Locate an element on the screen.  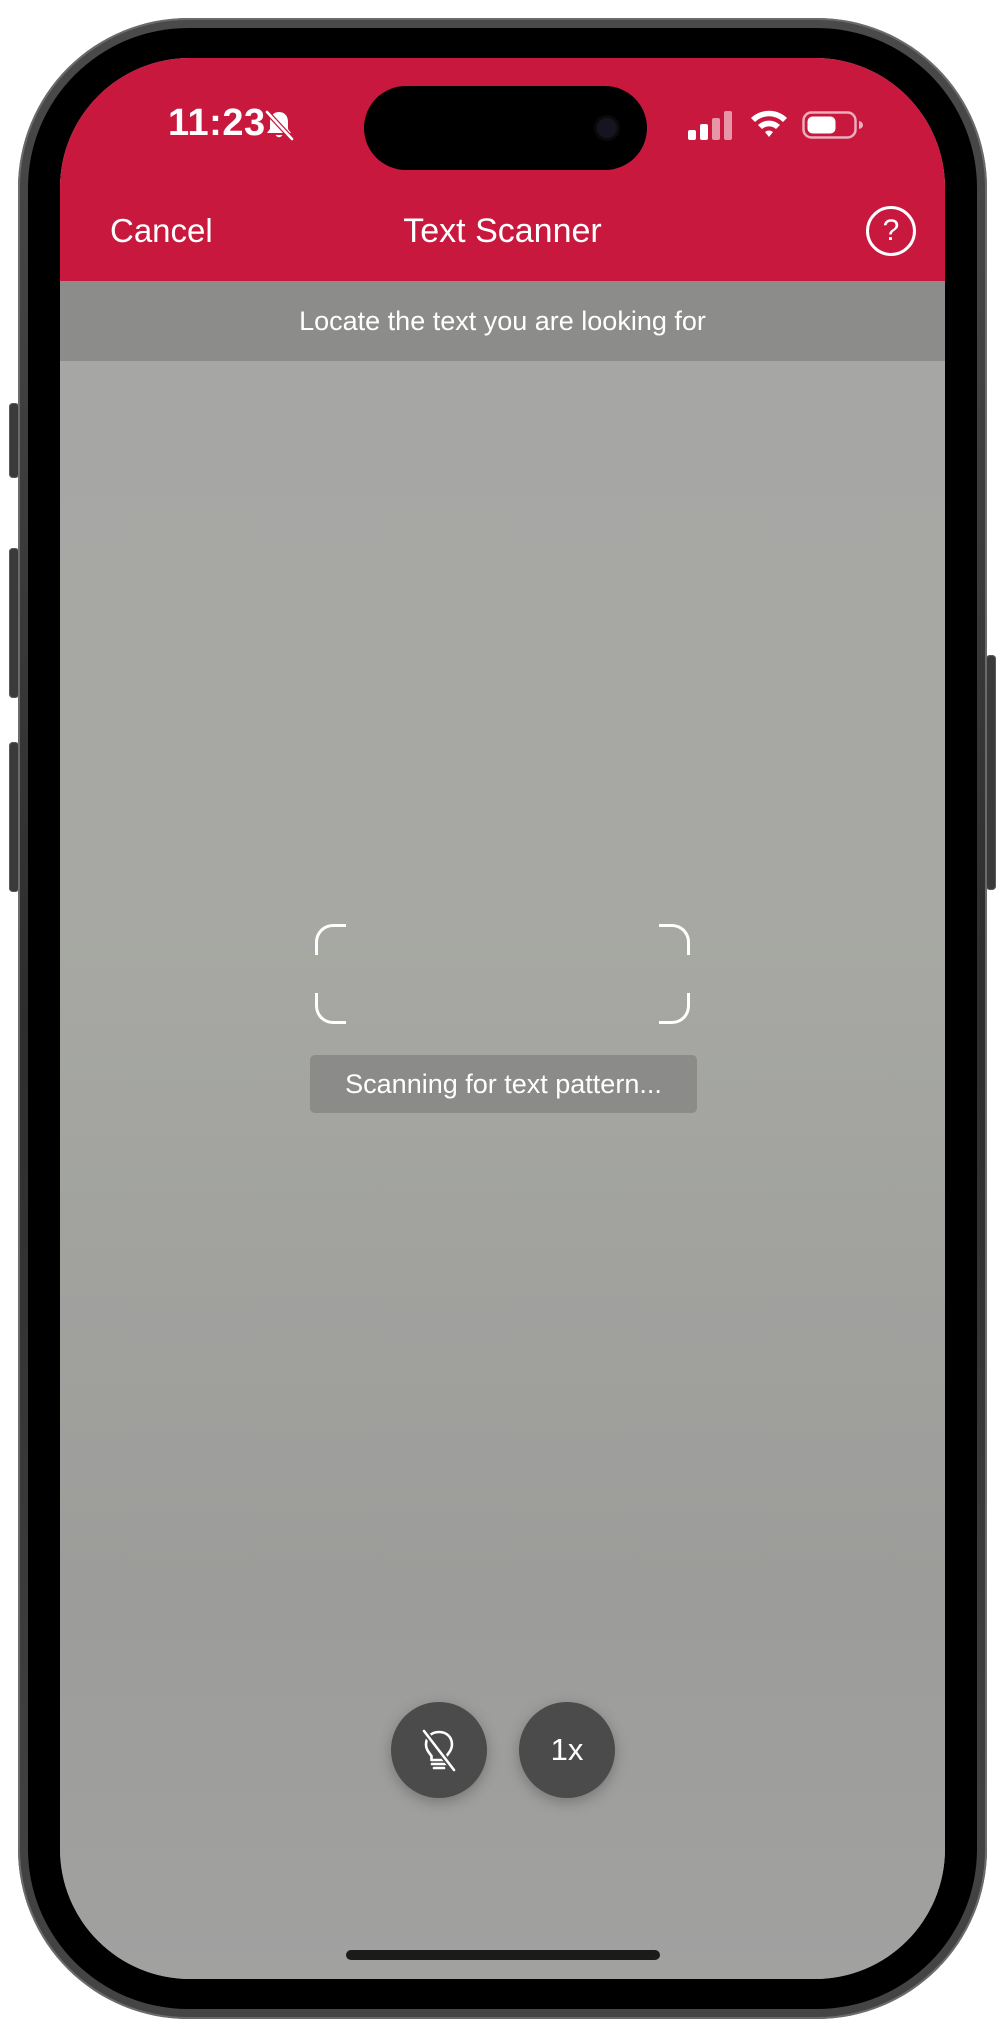
battery-icon is located at coordinates (832, 125).